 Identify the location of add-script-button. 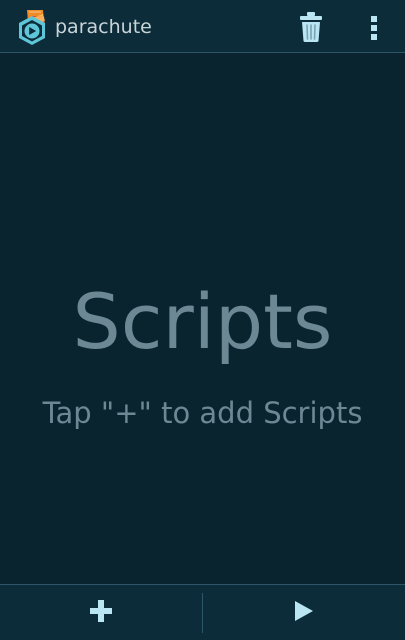
(101, 612).